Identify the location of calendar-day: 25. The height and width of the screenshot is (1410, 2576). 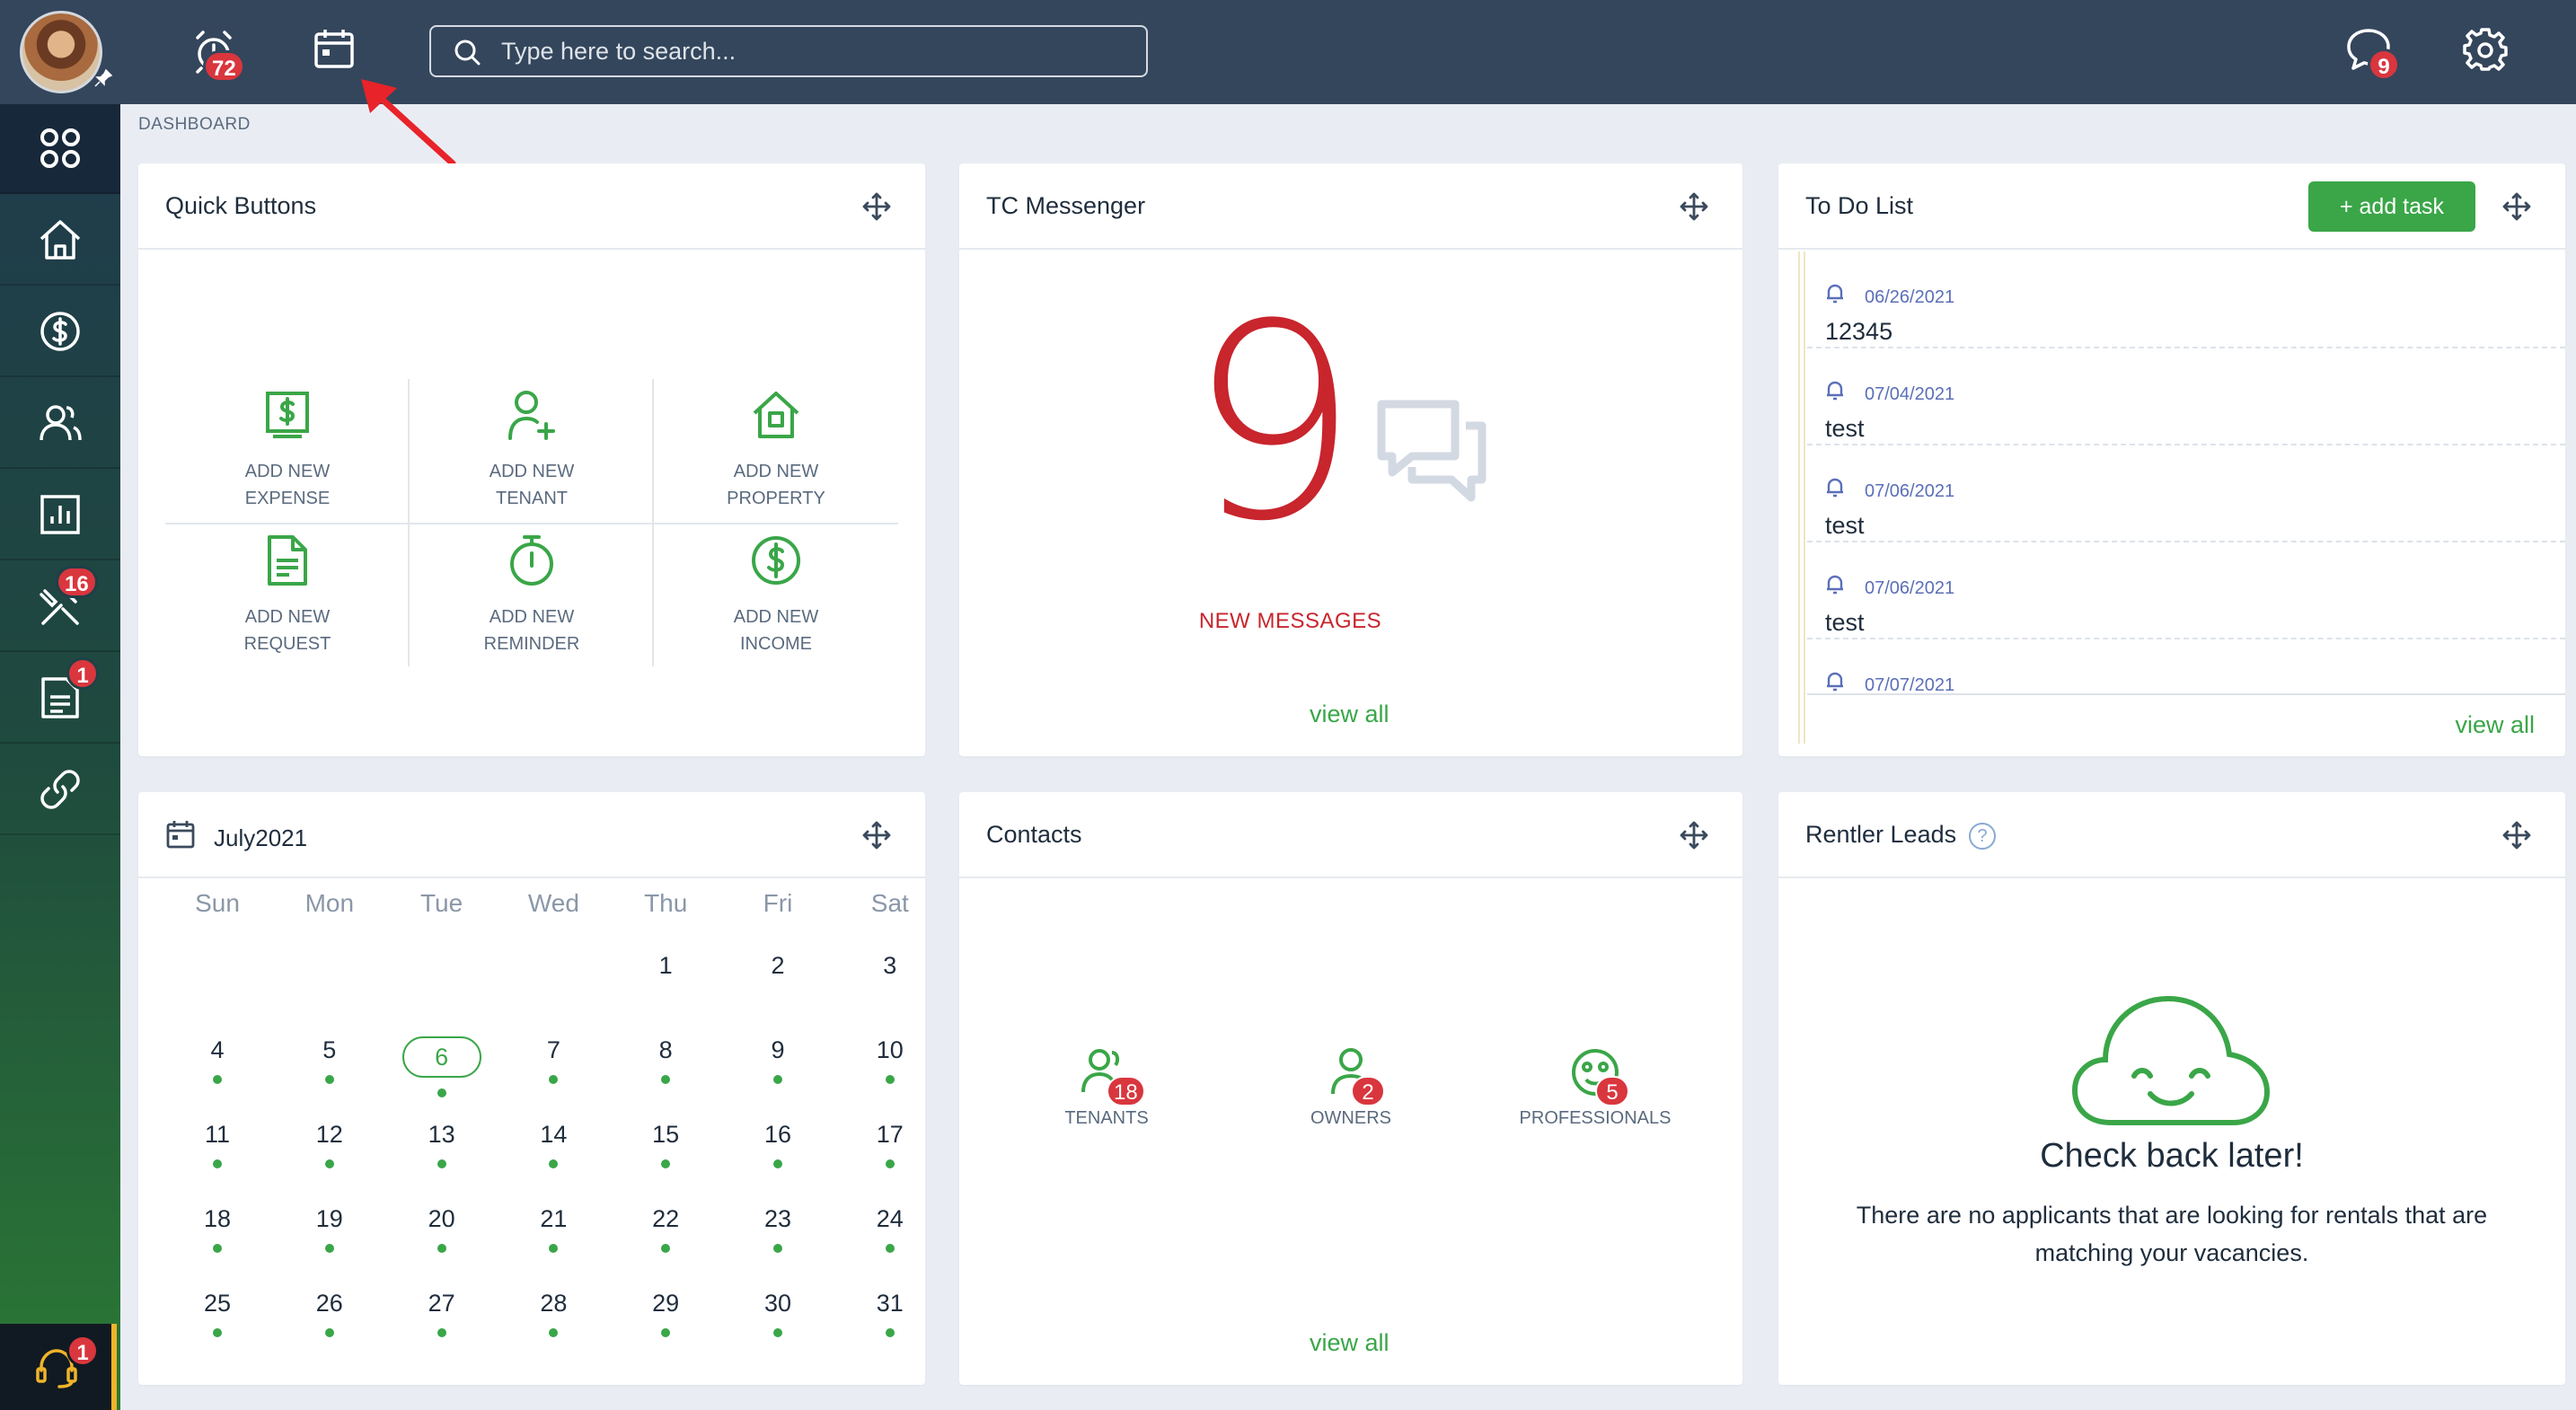
(217, 1313).